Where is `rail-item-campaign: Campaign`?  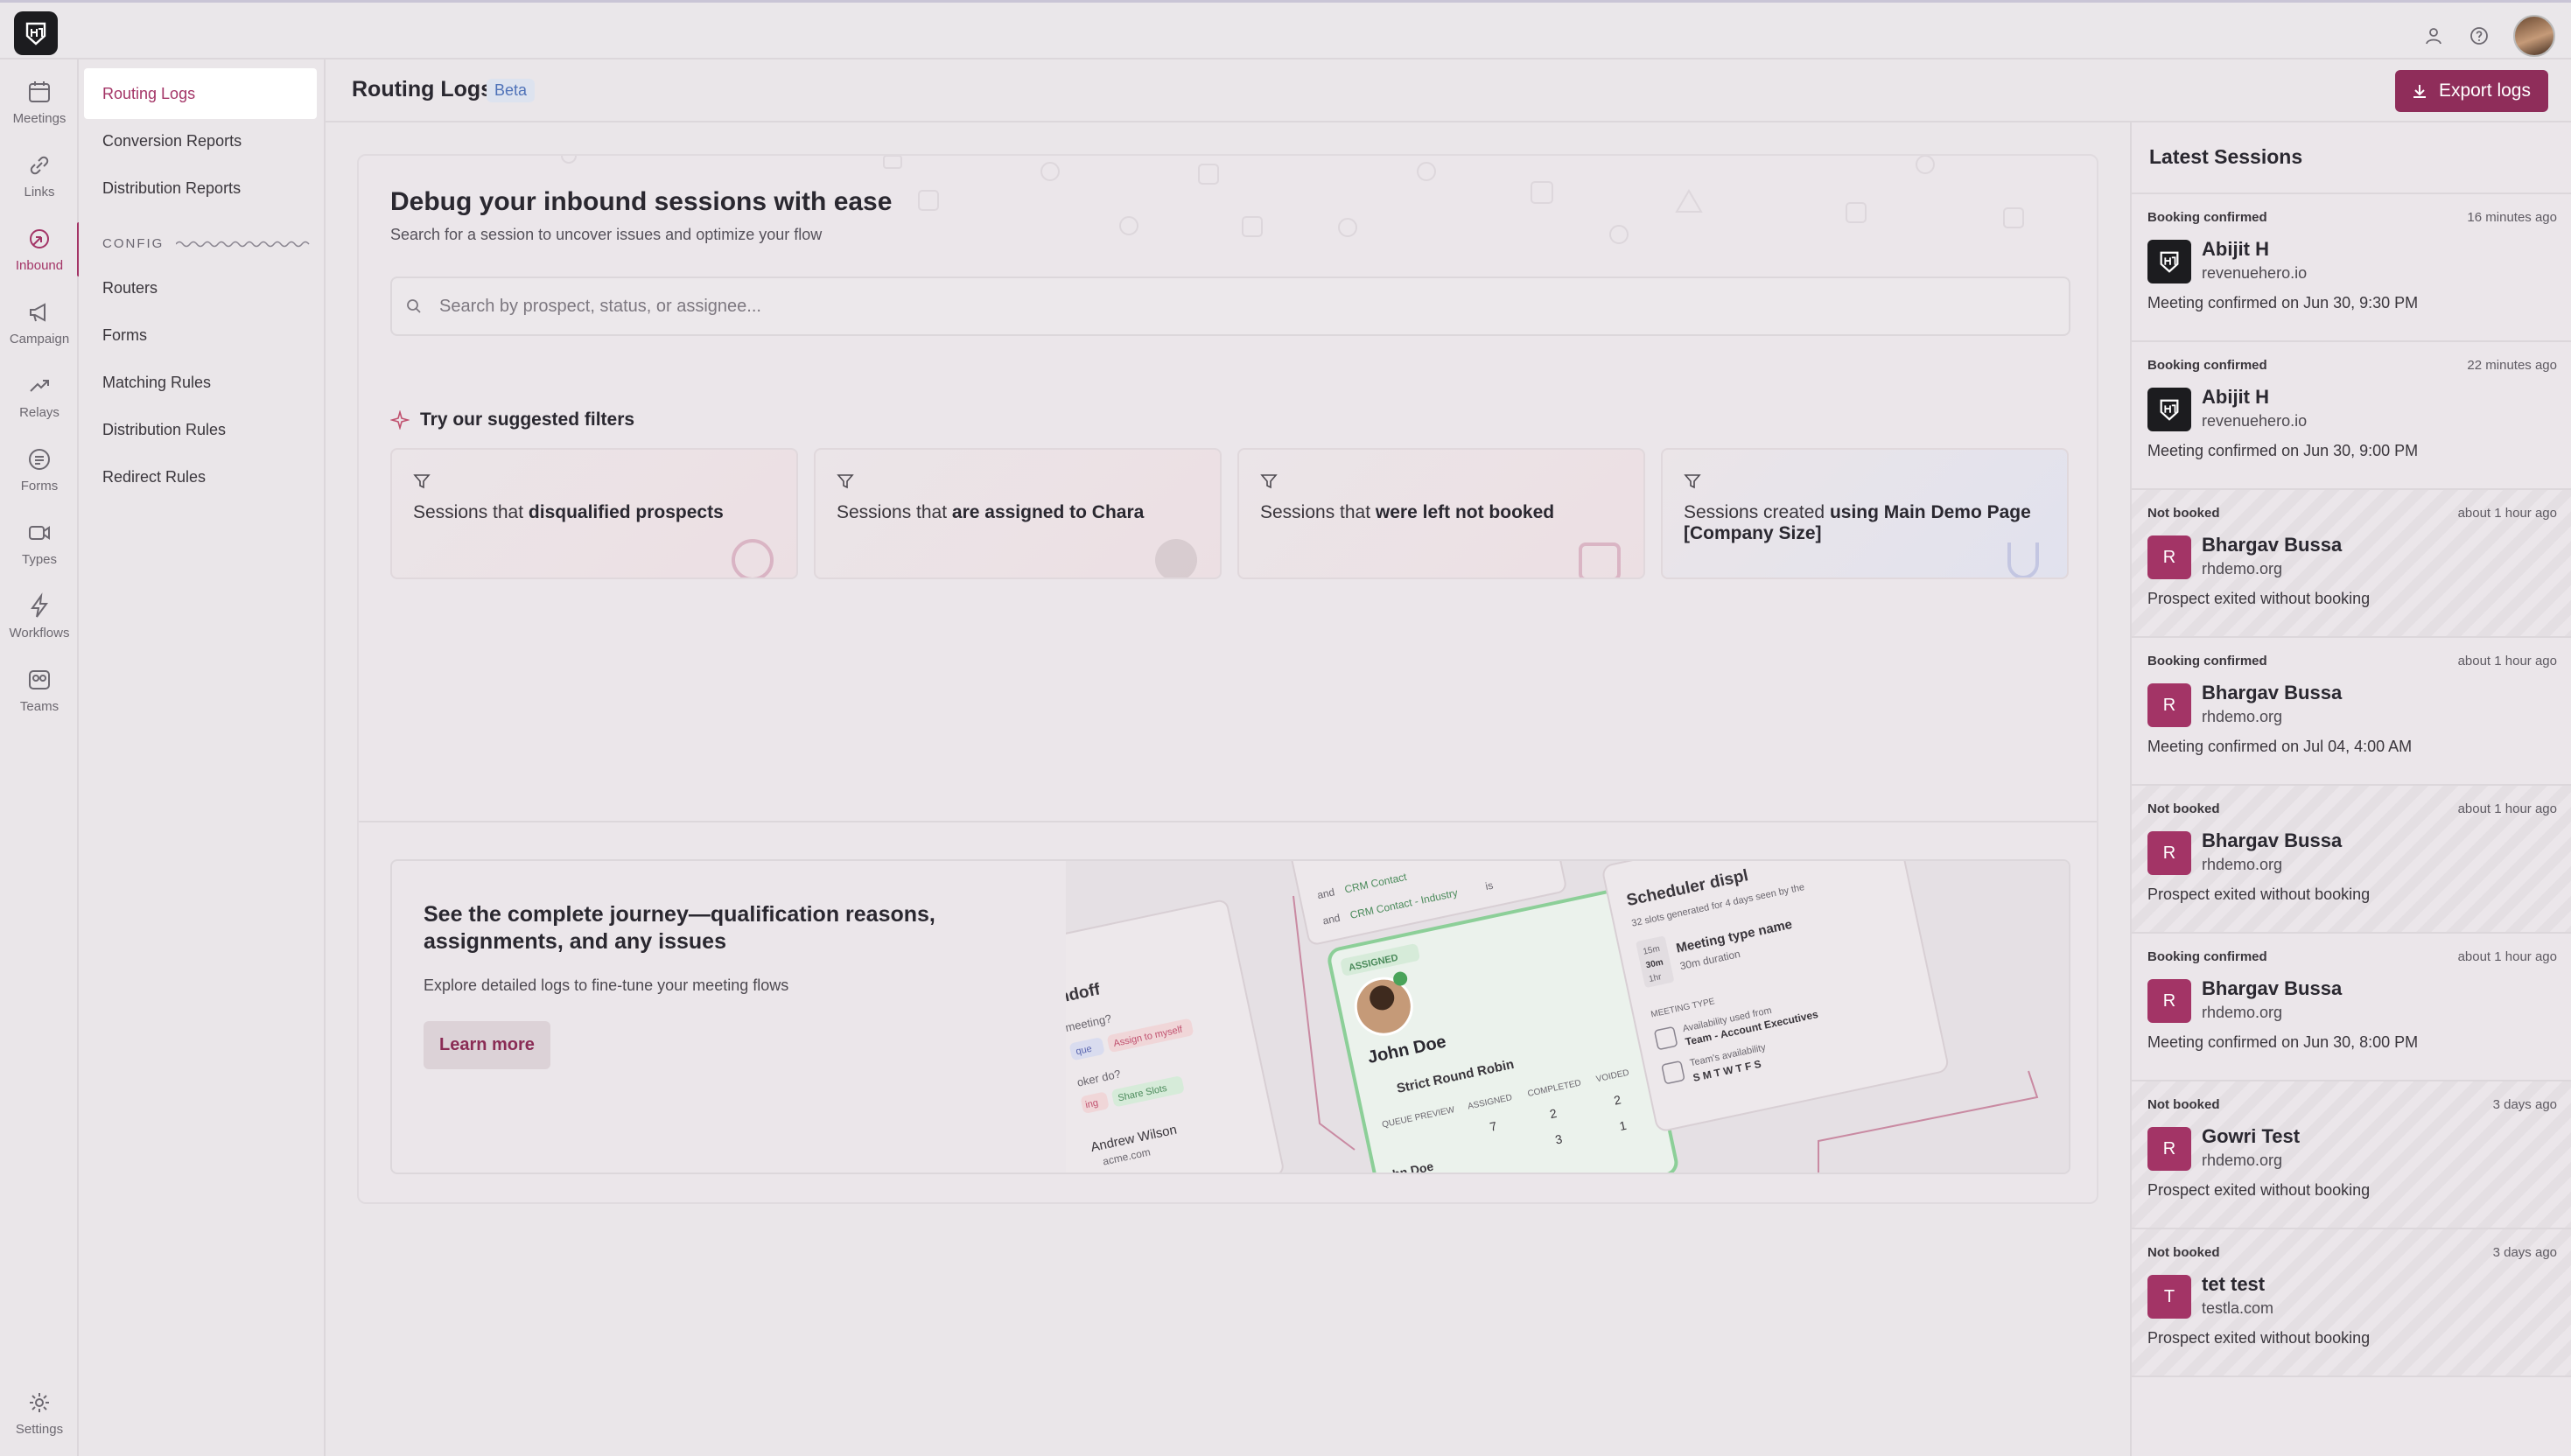
rail-item-campaign: Campaign is located at coordinates (39, 322).